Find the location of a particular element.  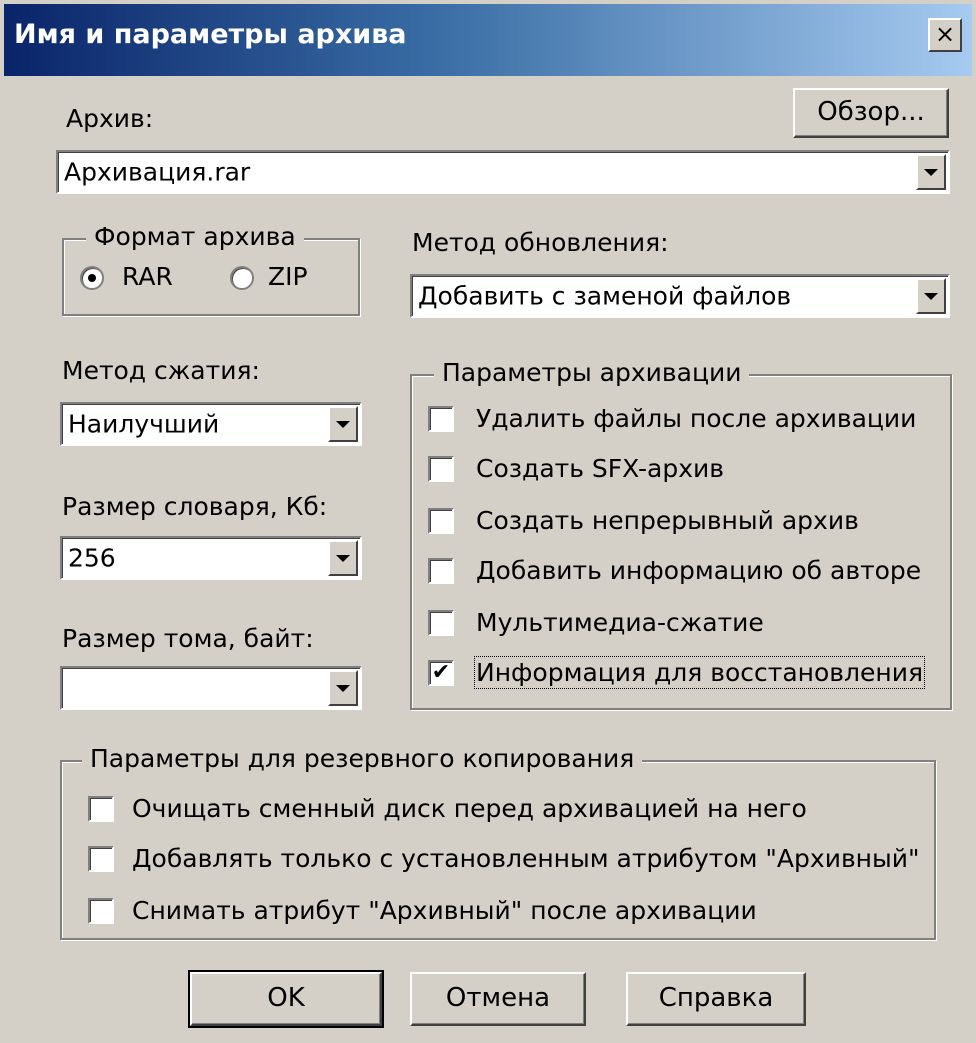

cancel-button: Отмена is located at coordinates (498, 999).